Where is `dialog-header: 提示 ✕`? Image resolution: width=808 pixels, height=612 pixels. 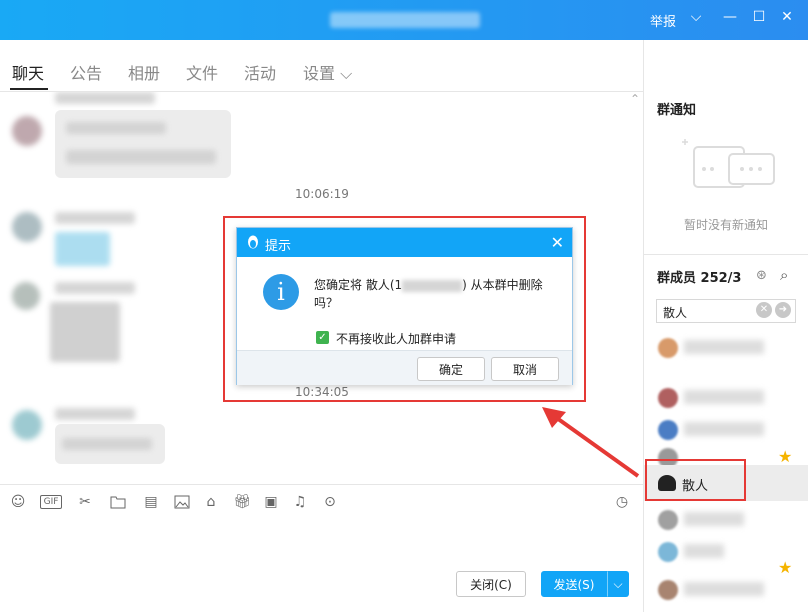 dialog-header: 提示 ✕ is located at coordinates (404, 242).